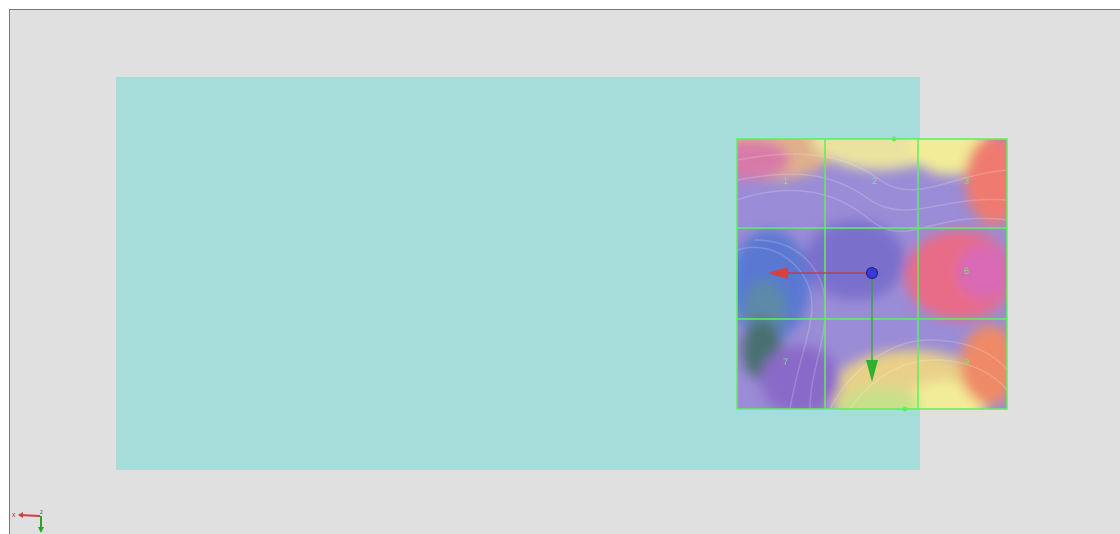 Image resolution: width=1120 pixels, height=534 pixels. Describe the element at coordinates (28, 521) in the screenshot. I see `axis-triad-icon: x z` at that location.